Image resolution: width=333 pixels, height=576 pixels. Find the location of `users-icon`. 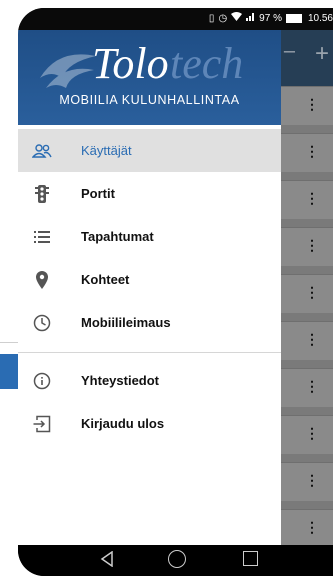

users-icon is located at coordinates (42, 151).